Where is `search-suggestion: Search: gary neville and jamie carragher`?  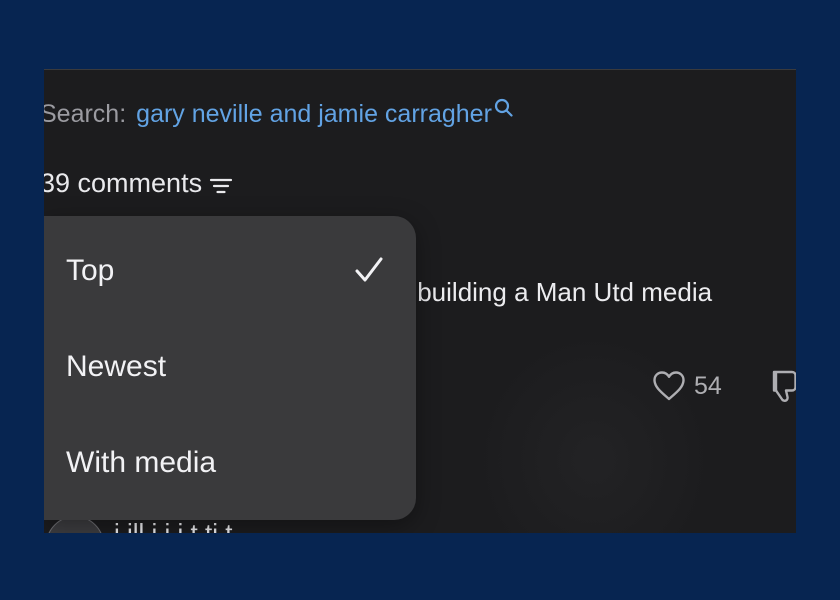 search-suggestion: Search: gary neville and jamie carragher is located at coordinates (279, 113).